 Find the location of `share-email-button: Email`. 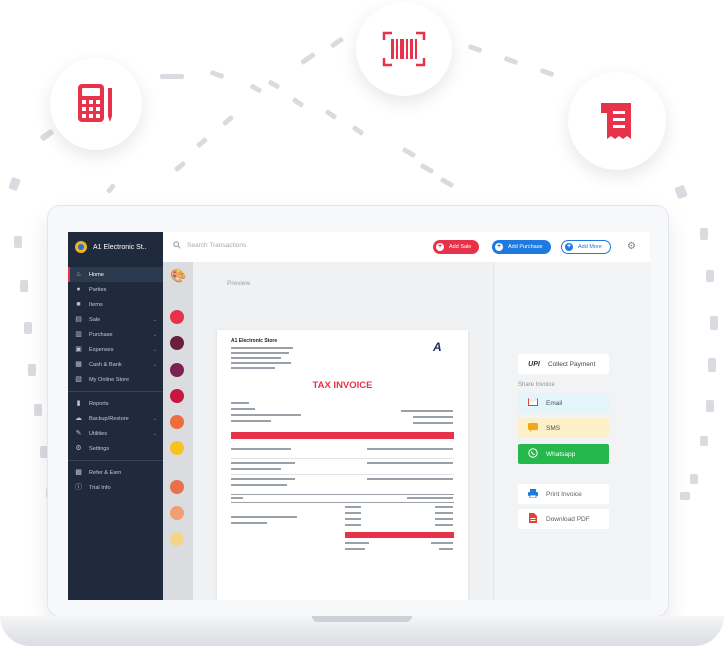

share-email-button: Email is located at coordinates (563, 403).